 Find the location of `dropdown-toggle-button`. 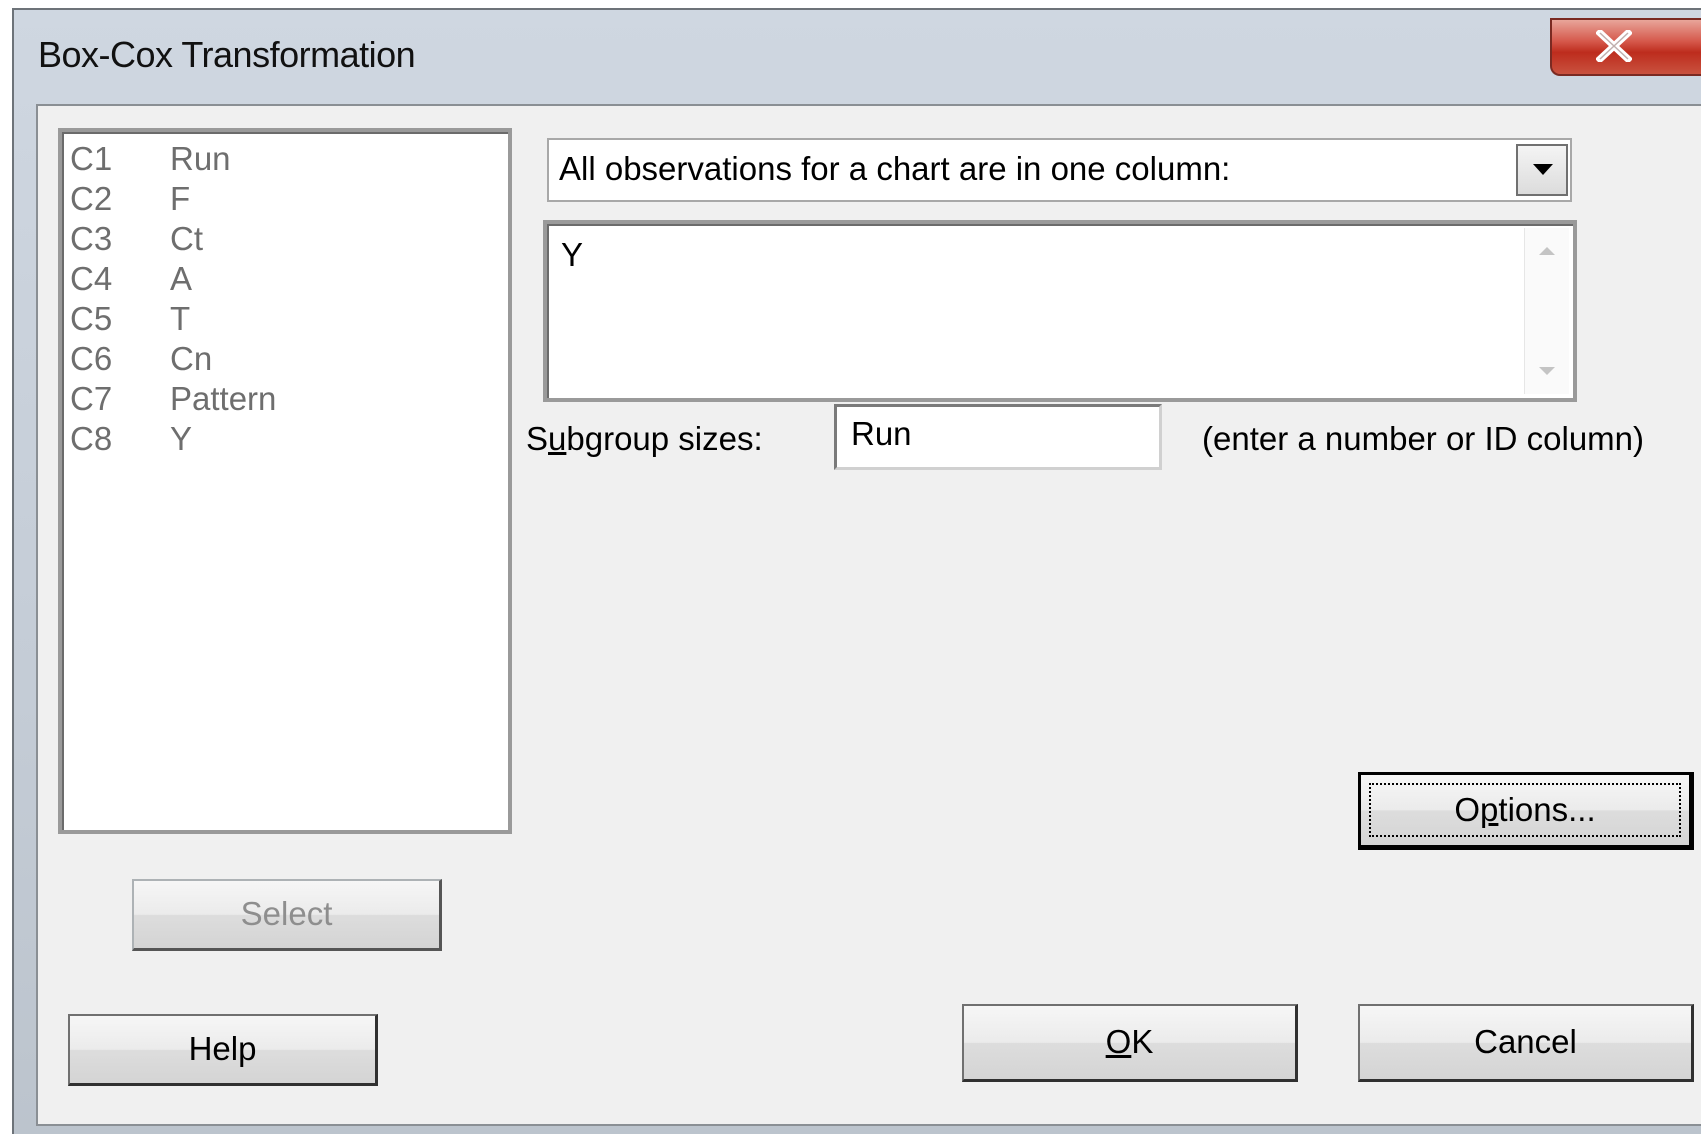

dropdown-toggle-button is located at coordinates (1542, 170).